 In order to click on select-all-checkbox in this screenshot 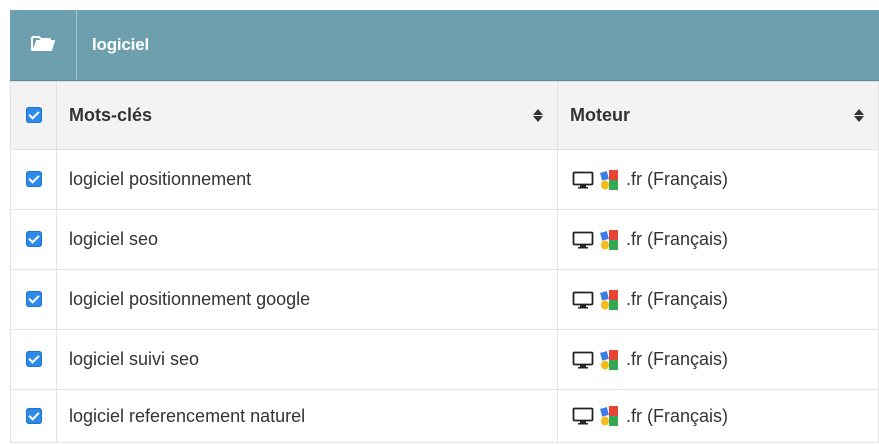, I will do `click(33, 115)`.